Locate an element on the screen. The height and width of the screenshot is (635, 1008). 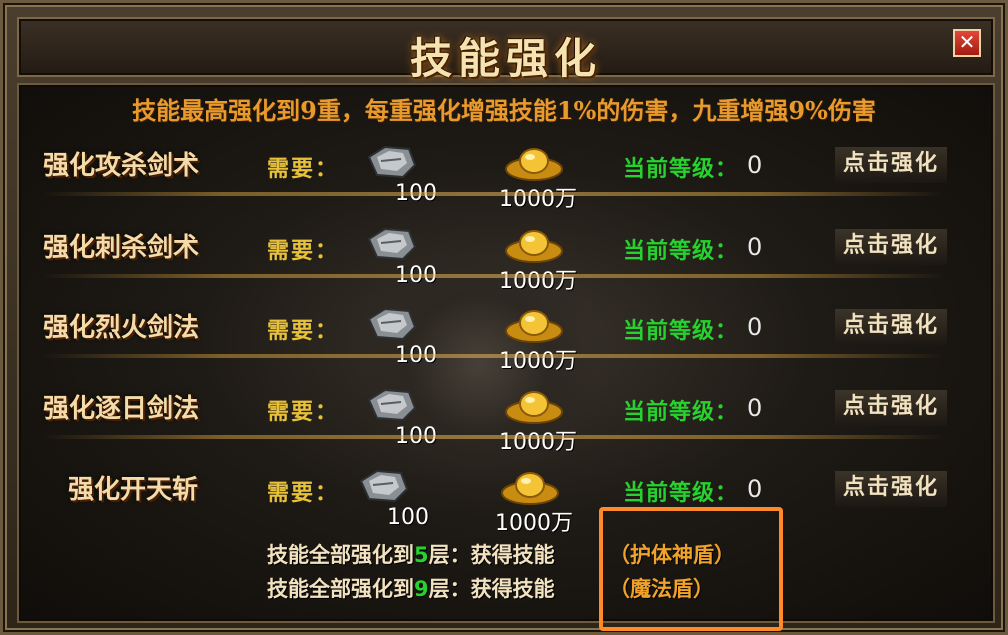
skill-row: 强化烈火剑法 需要： 100 1000万 当前等级： 0 点击强化 is located at coordinates (505, 341).